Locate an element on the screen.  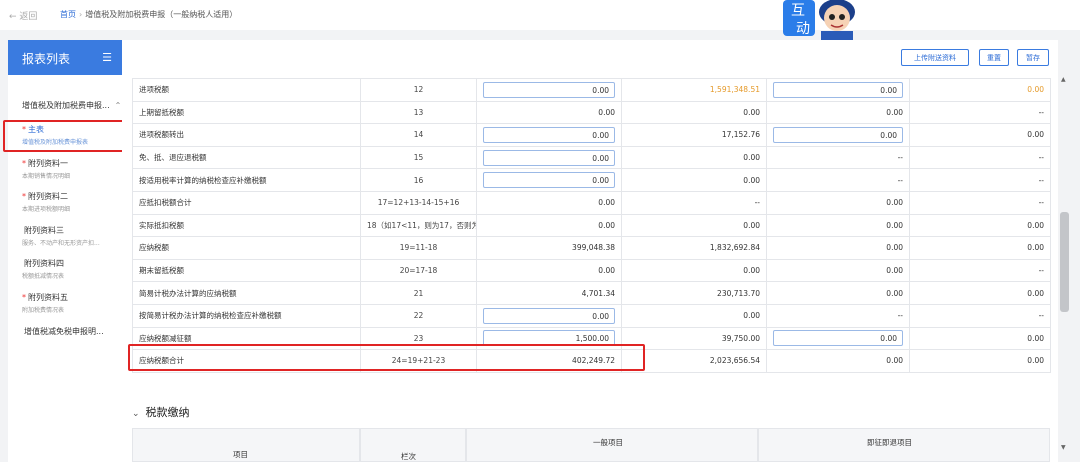
sidebar-item-title: 附列资料三 is located at coordinates (44, 230).